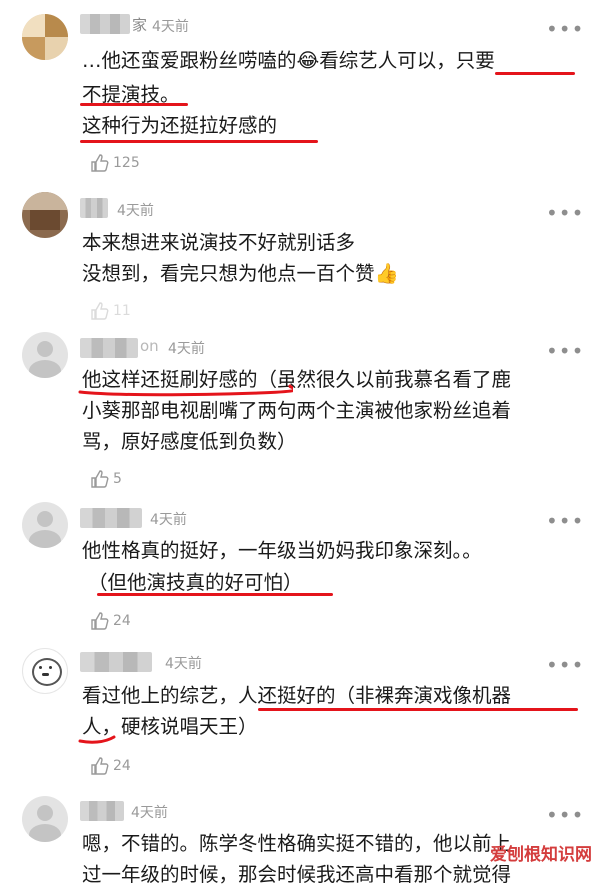  Describe the element at coordinates (126, 163) in the screenshot. I see `like-count: 125` at that location.